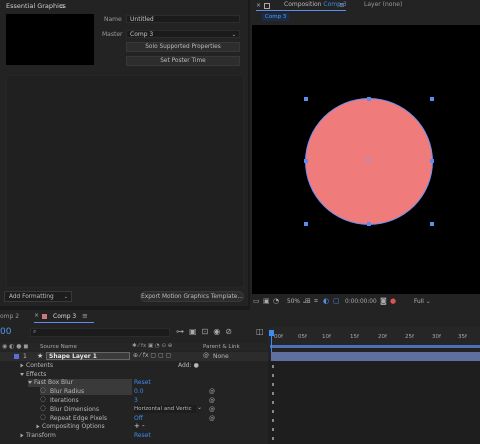 The height and width of the screenshot is (444, 480). What do you see at coordinates (256, 301) in the screenshot?
I see `monitor-icon: ▭` at bounding box center [256, 301].